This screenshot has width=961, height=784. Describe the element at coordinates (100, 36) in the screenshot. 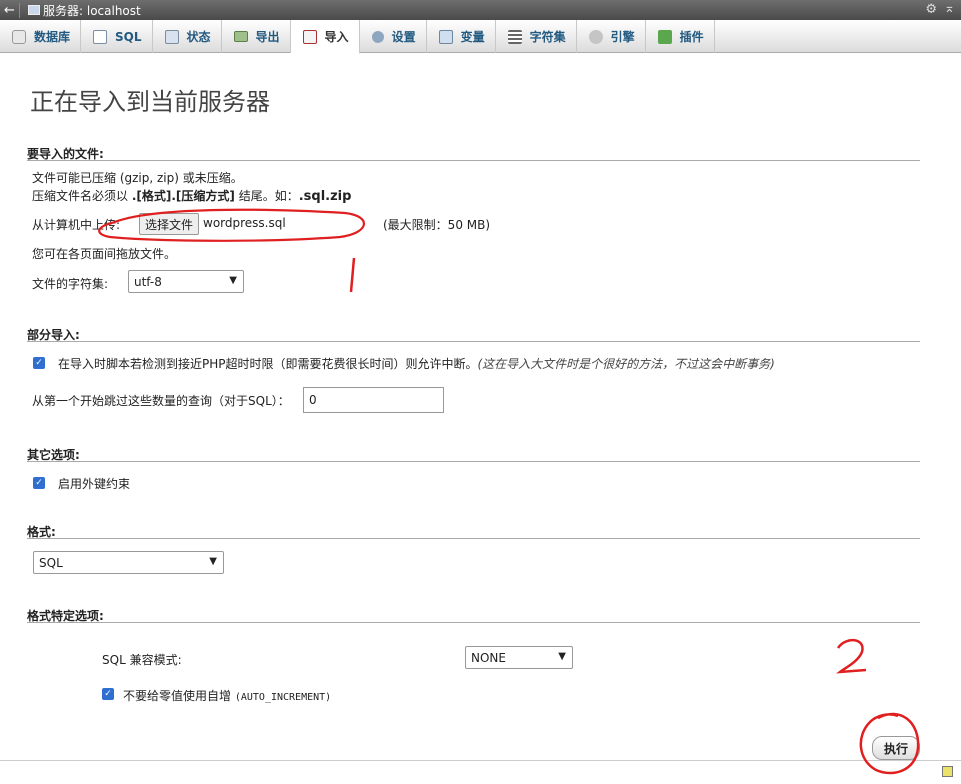

I see `sql-icon` at that location.